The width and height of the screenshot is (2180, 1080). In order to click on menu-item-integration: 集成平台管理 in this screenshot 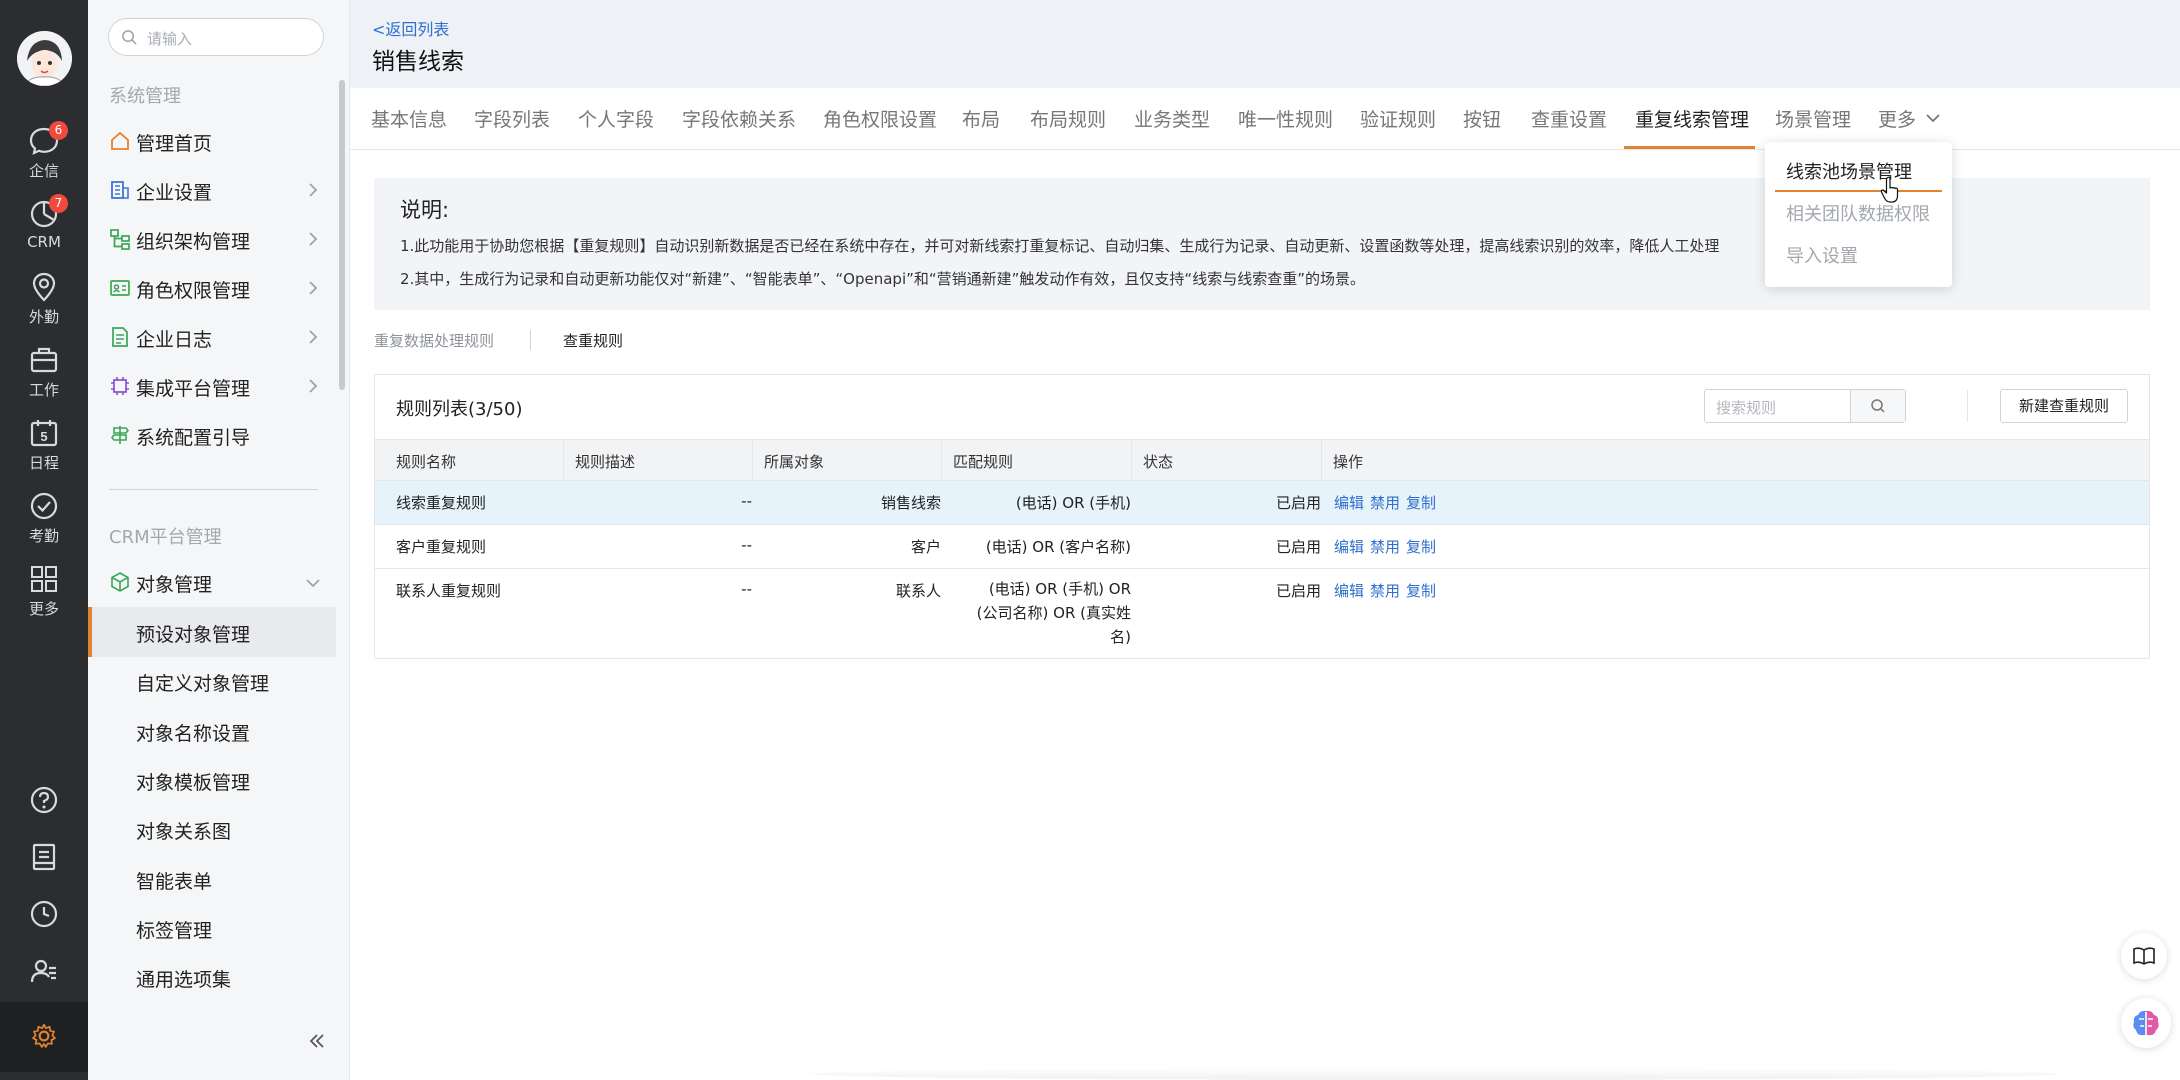, I will do `click(213, 387)`.